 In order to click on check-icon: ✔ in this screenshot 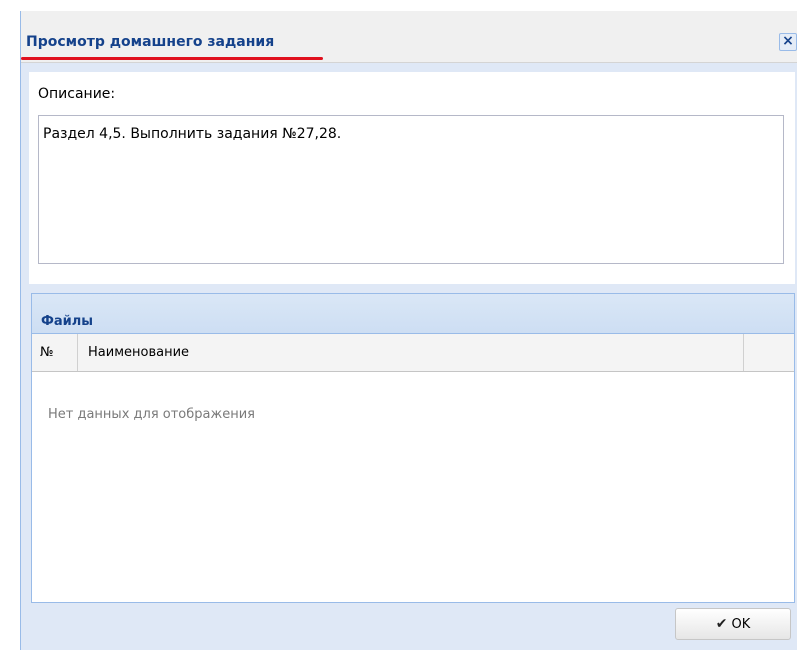, I will do `click(721, 624)`.